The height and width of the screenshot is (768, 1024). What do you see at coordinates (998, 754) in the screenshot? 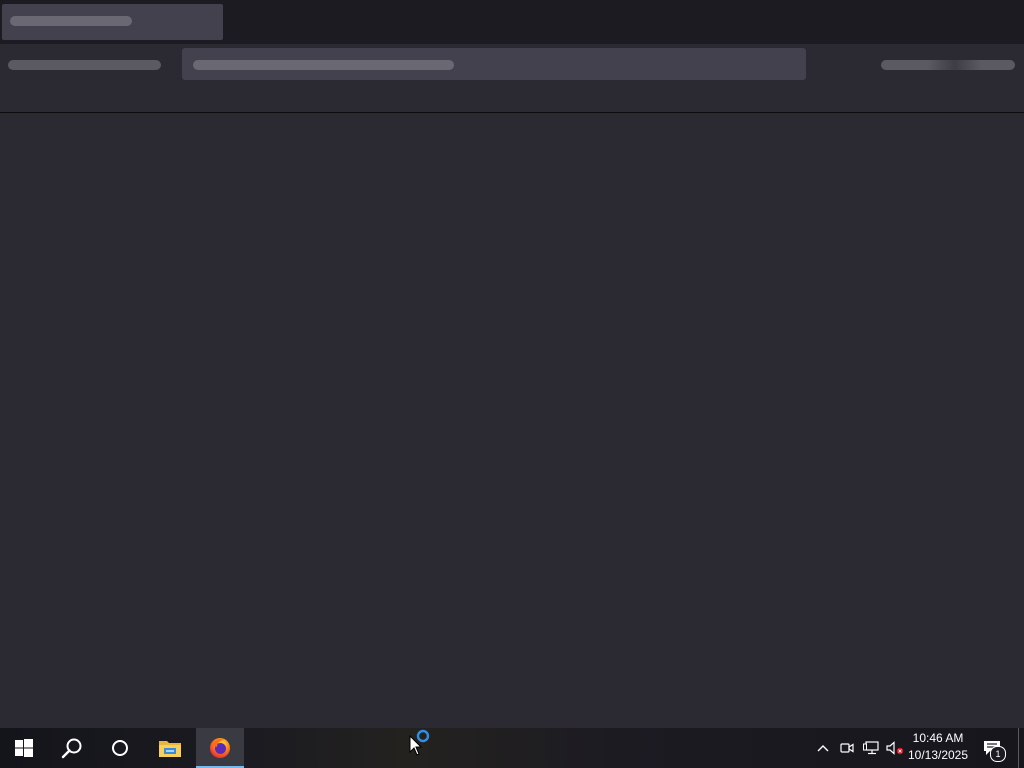
I see `notification-count-badge: 1` at bounding box center [998, 754].